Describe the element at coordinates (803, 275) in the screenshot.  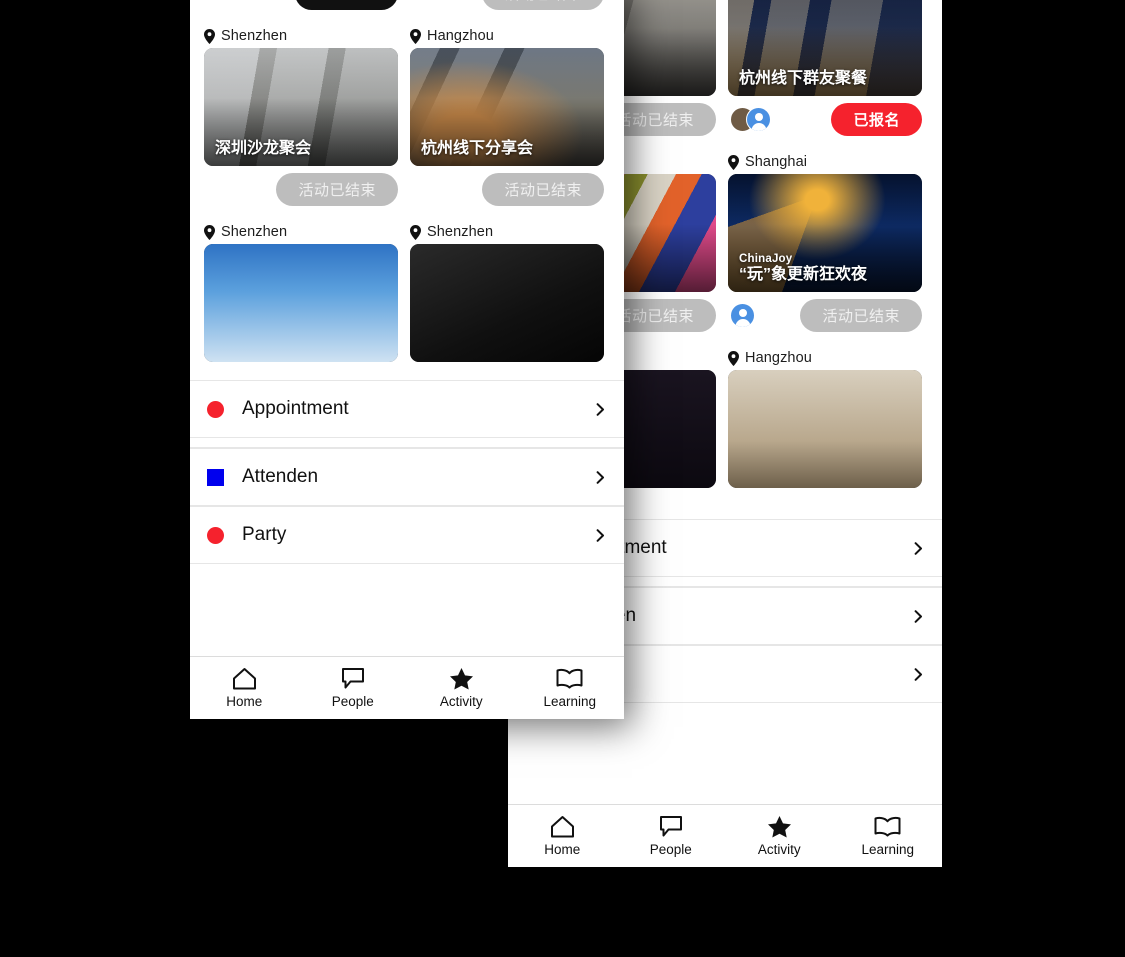
I see `event-title-main: “玩”象更新狂欢夜` at that location.